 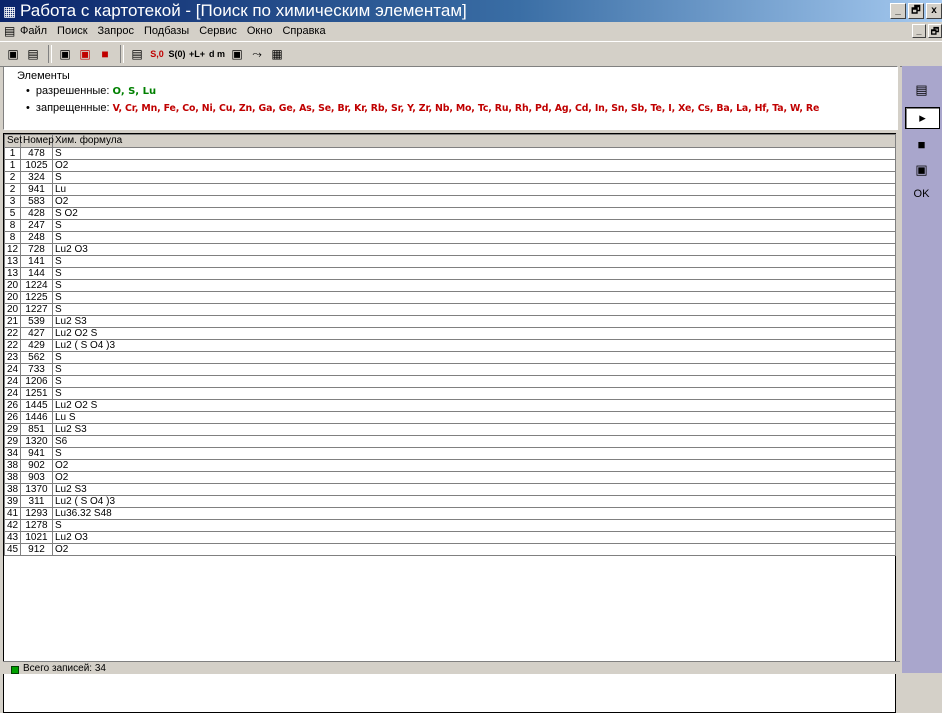 I want to click on window-controls: _ 🗗 x, so click(x=916, y=11).